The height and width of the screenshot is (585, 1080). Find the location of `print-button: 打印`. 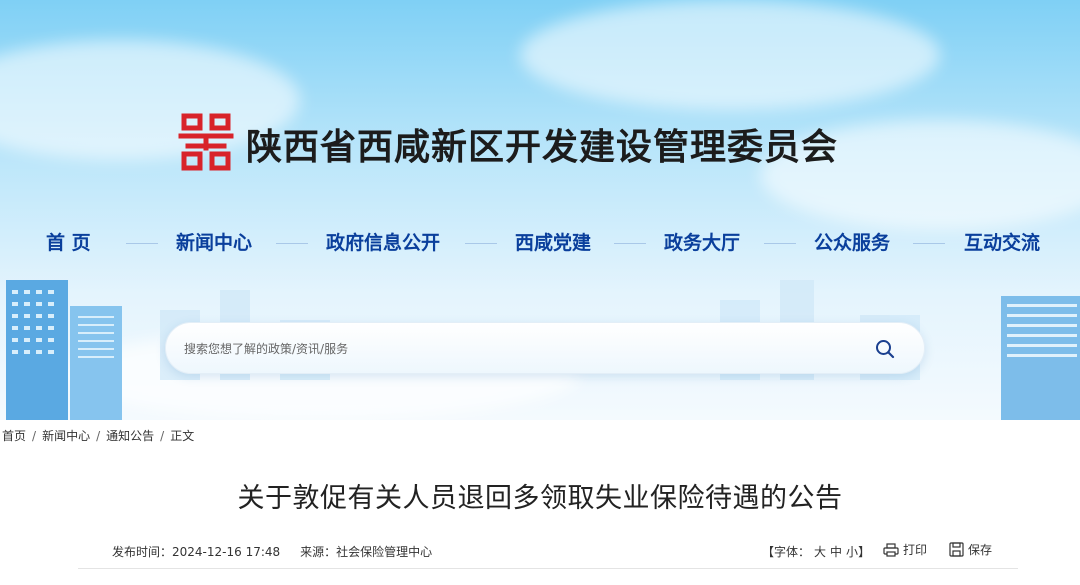

print-button: 打印 is located at coordinates (905, 549).